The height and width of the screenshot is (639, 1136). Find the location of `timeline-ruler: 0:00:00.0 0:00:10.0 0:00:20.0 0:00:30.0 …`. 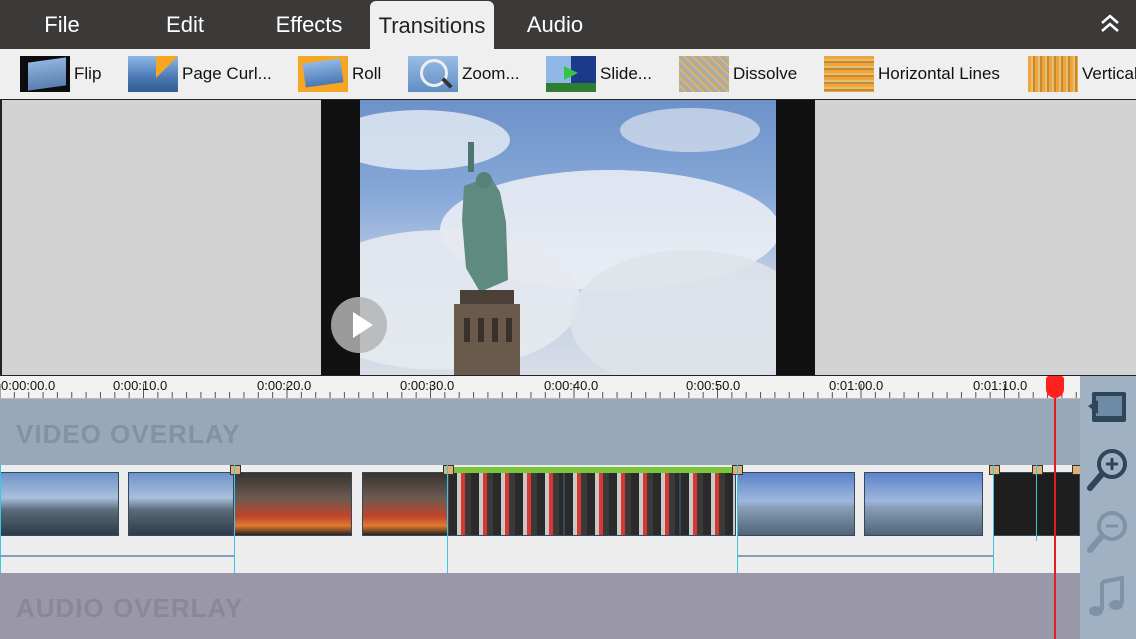

timeline-ruler: 0:00:00.0 0:00:10.0 0:00:20.0 0:00:30.0 … is located at coordinates (540, 387).